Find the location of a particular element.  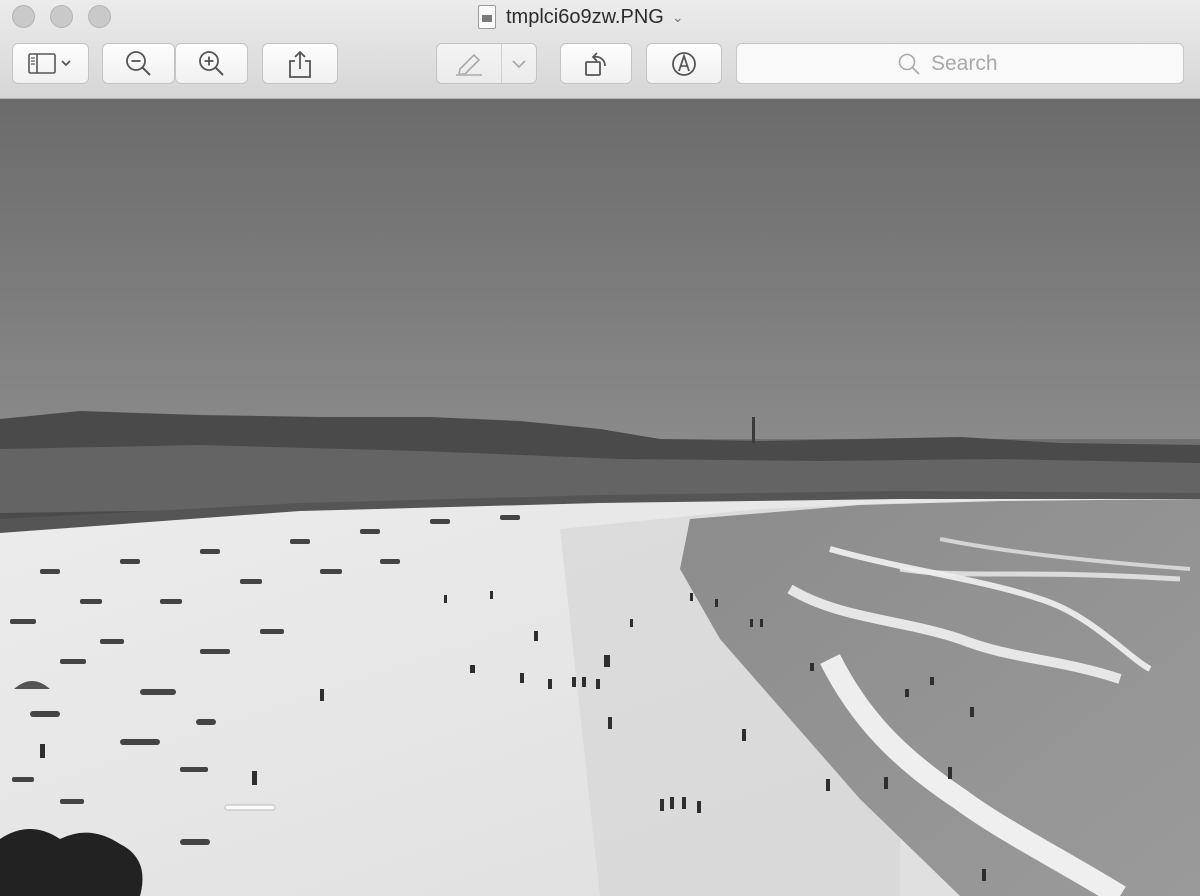

chevron-down-icon is located at coordinates (519, 63).